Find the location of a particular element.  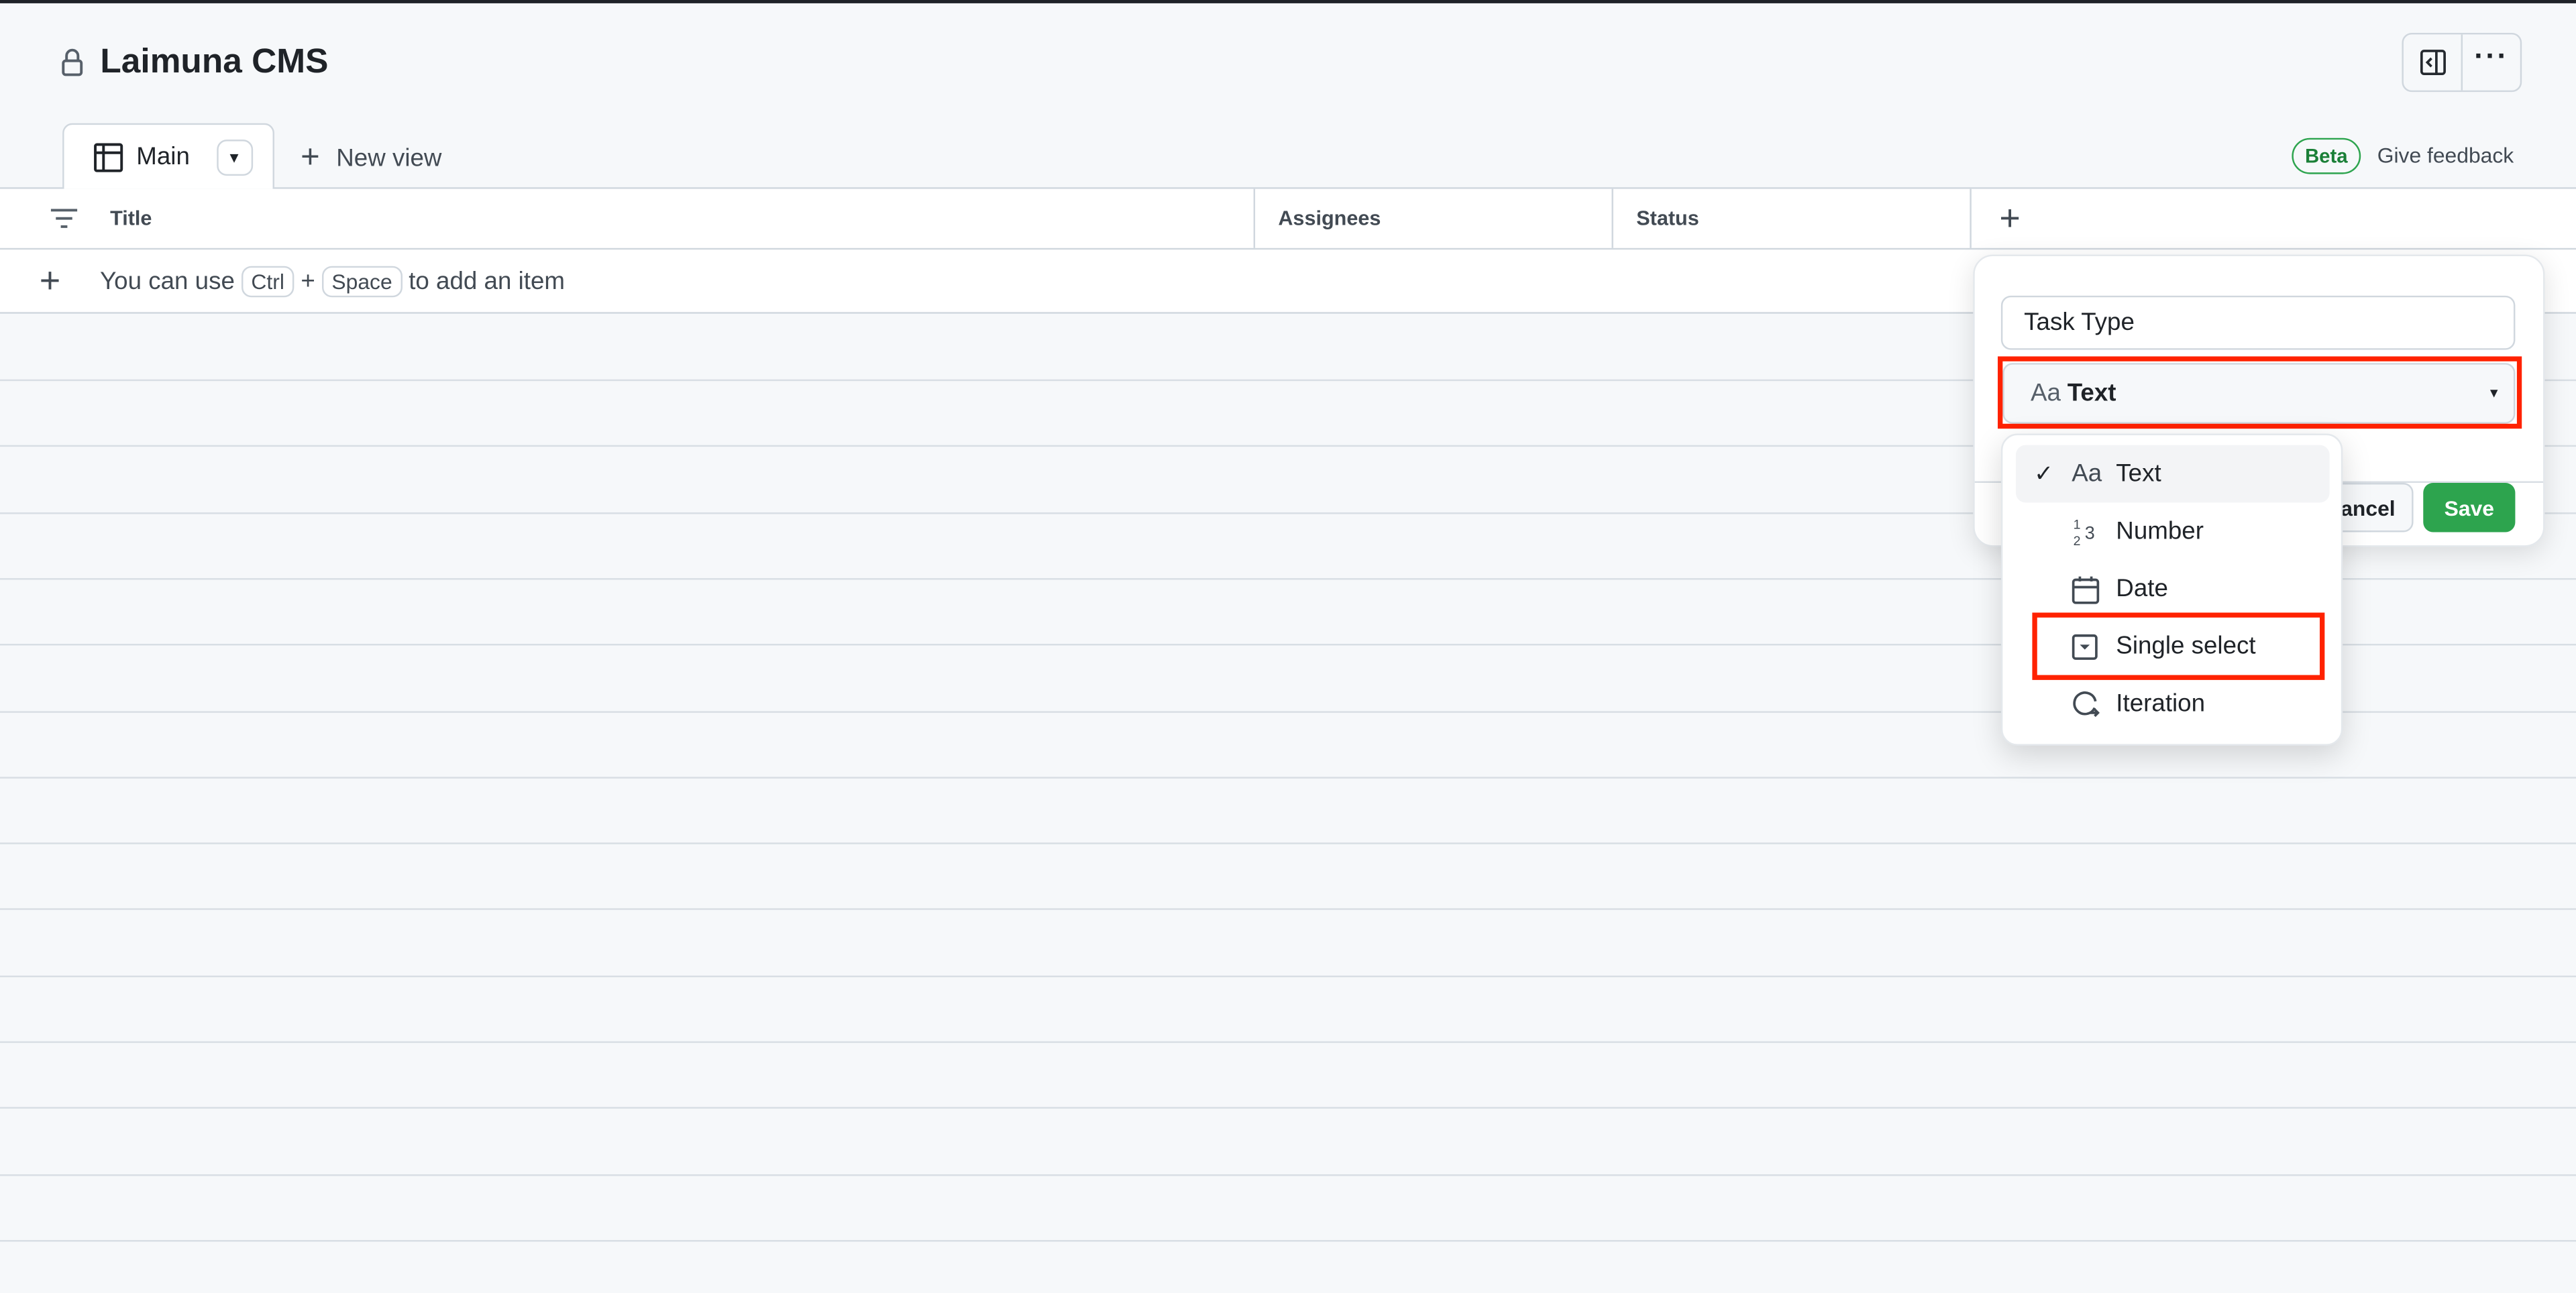

menu-item-label: Number is located at coordinates (2160, 531).